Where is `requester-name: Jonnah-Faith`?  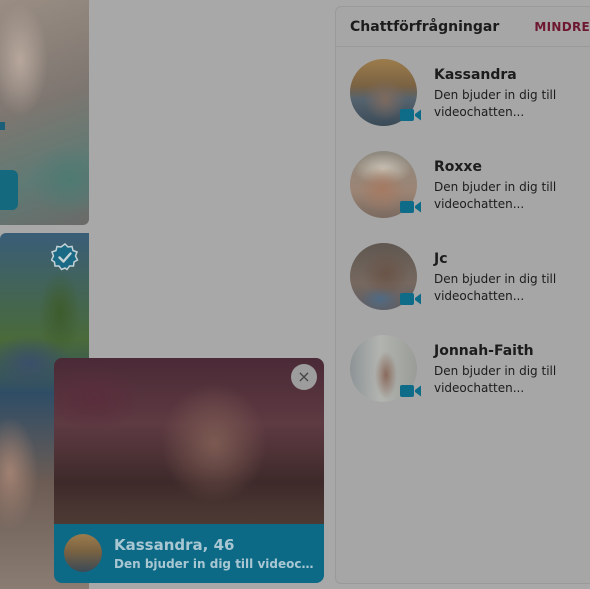 requester-name: Jonnah-Faith is located at coordinates (484, 351).